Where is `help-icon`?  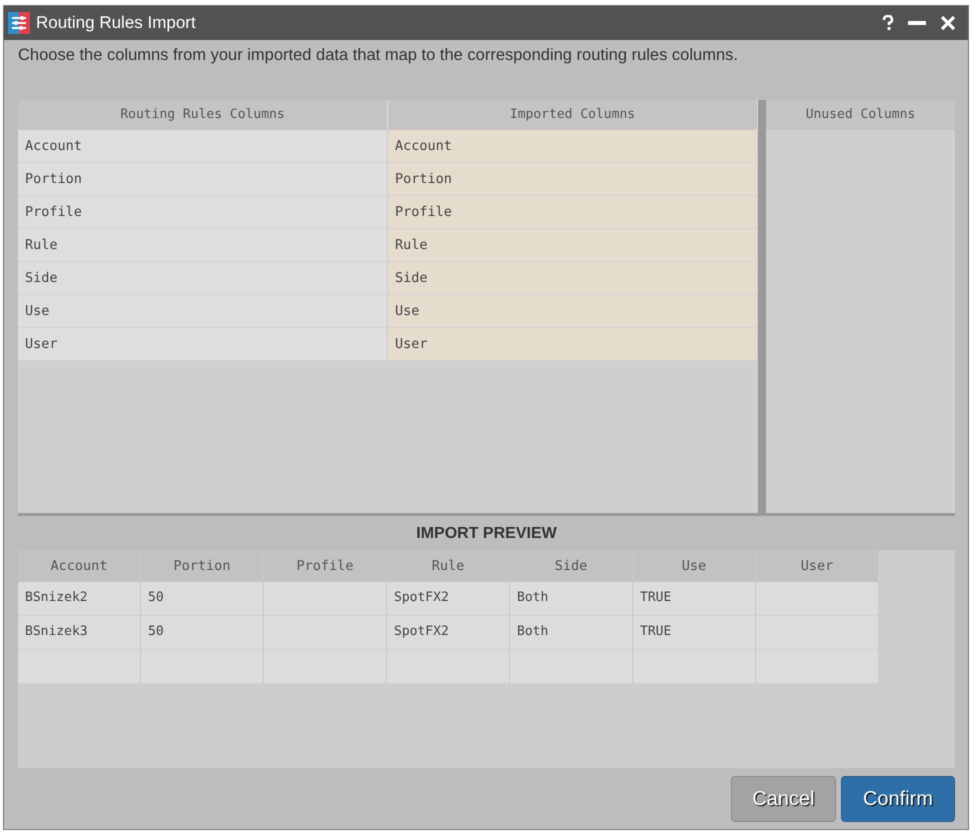
help-icon is located at coordinates (888, 23).